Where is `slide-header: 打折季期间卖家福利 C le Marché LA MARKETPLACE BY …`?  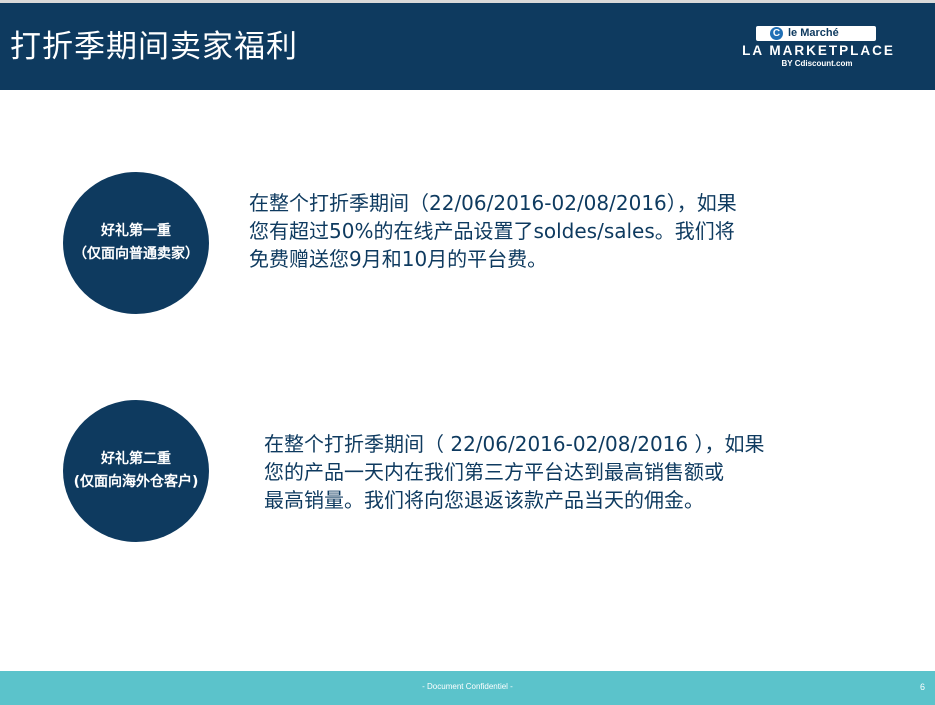 slide-header: 打折季期间卖家福利 C le Marché LA MARKETPLACE BY … is located at coordinates (467, 46).